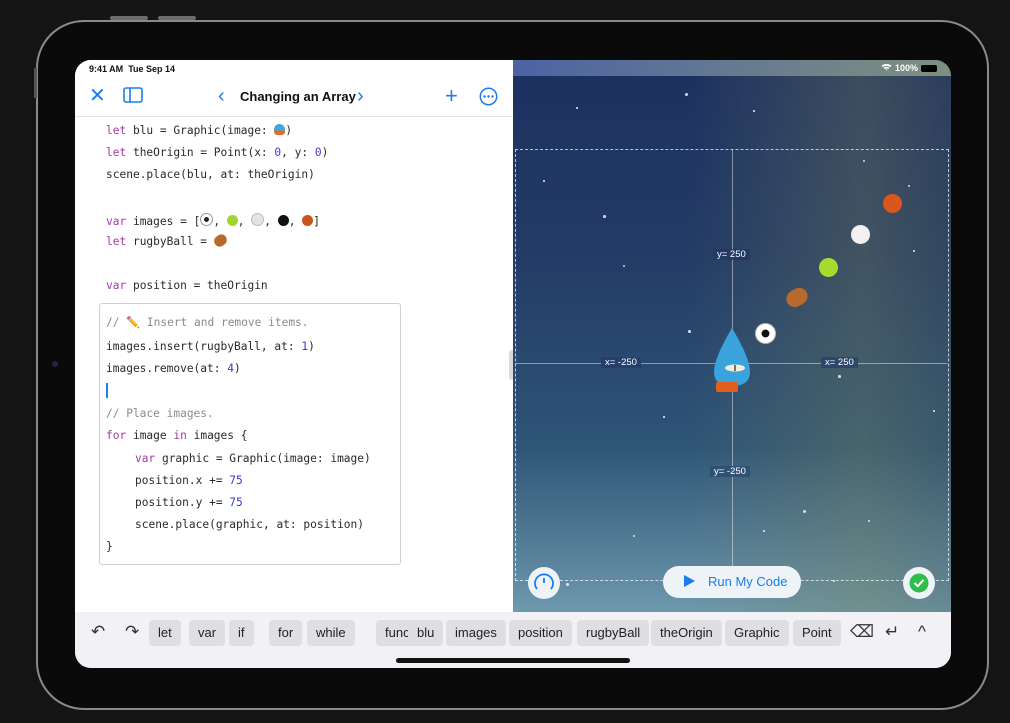 The image size is (1010, 723). What do you see at coordinates (283, 220) in the screenshot?
I see `8-ball-icon` at bounding box center [283, 220].